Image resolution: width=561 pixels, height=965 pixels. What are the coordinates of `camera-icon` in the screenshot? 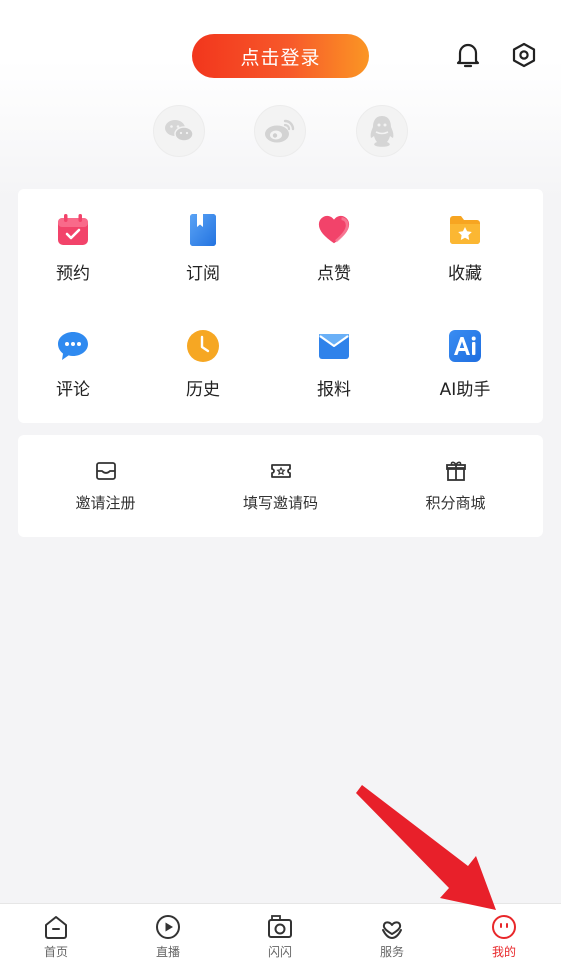 It's located at (280, 927).